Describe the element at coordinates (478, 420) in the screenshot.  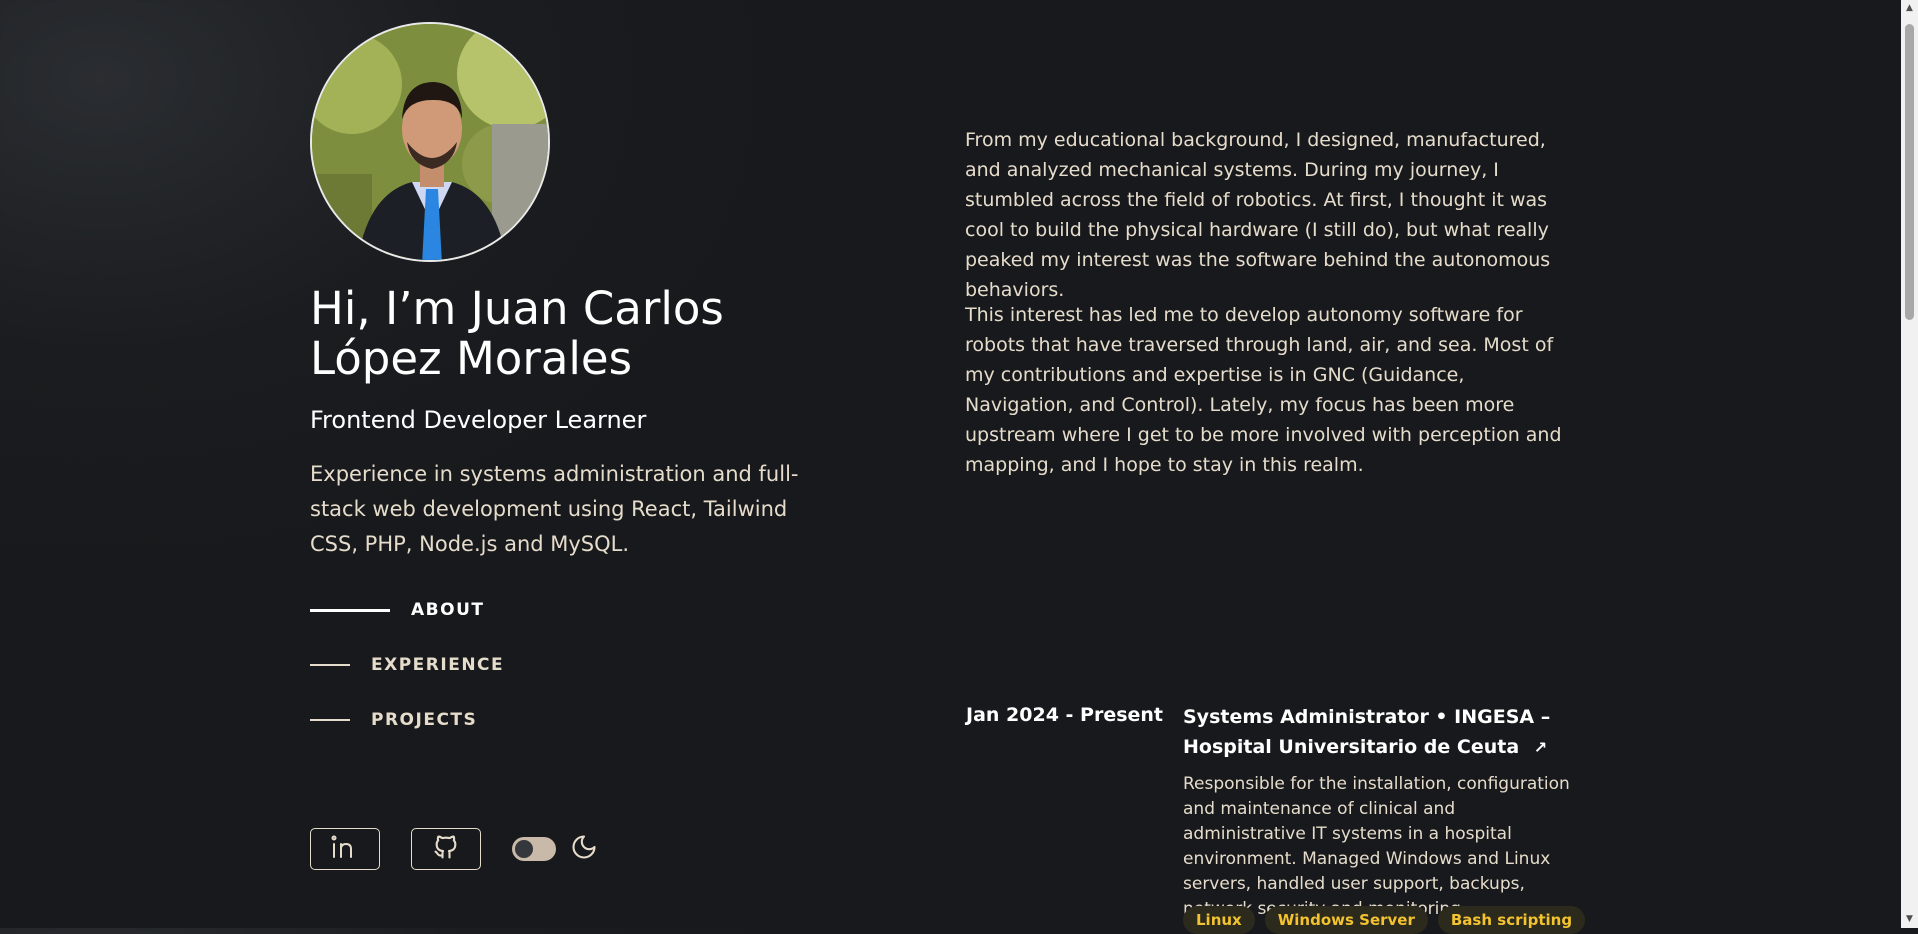
I see `hero-role: Frontend Developer Learner` at that location.